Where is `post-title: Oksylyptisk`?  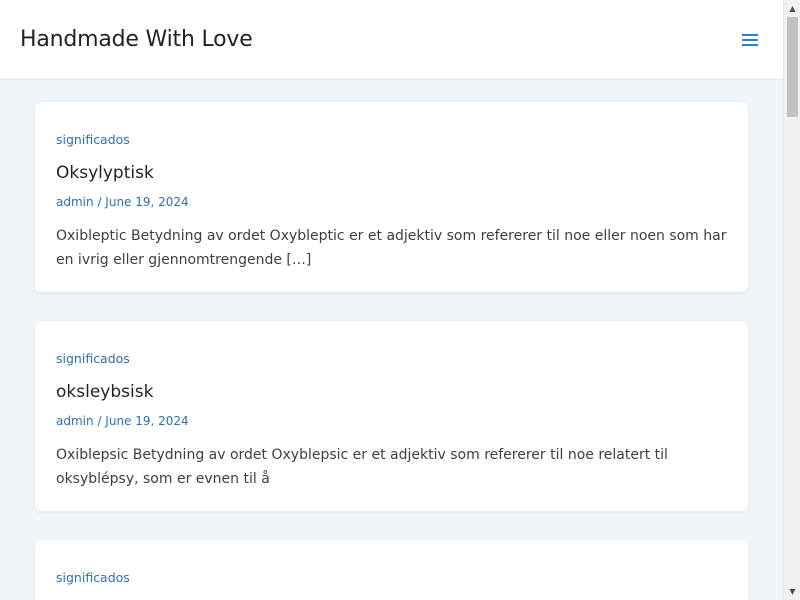
post-title: Oksylyptisk is located at coordinates (391, 173).